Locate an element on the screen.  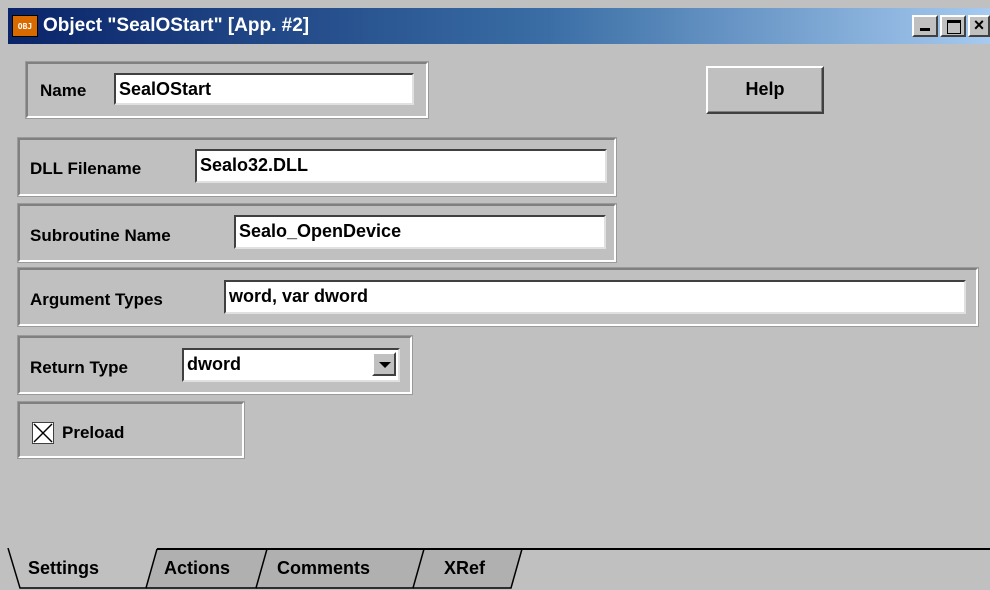
argument-types-group: Argument Types word, var dword is located at coordinates (498, 297).